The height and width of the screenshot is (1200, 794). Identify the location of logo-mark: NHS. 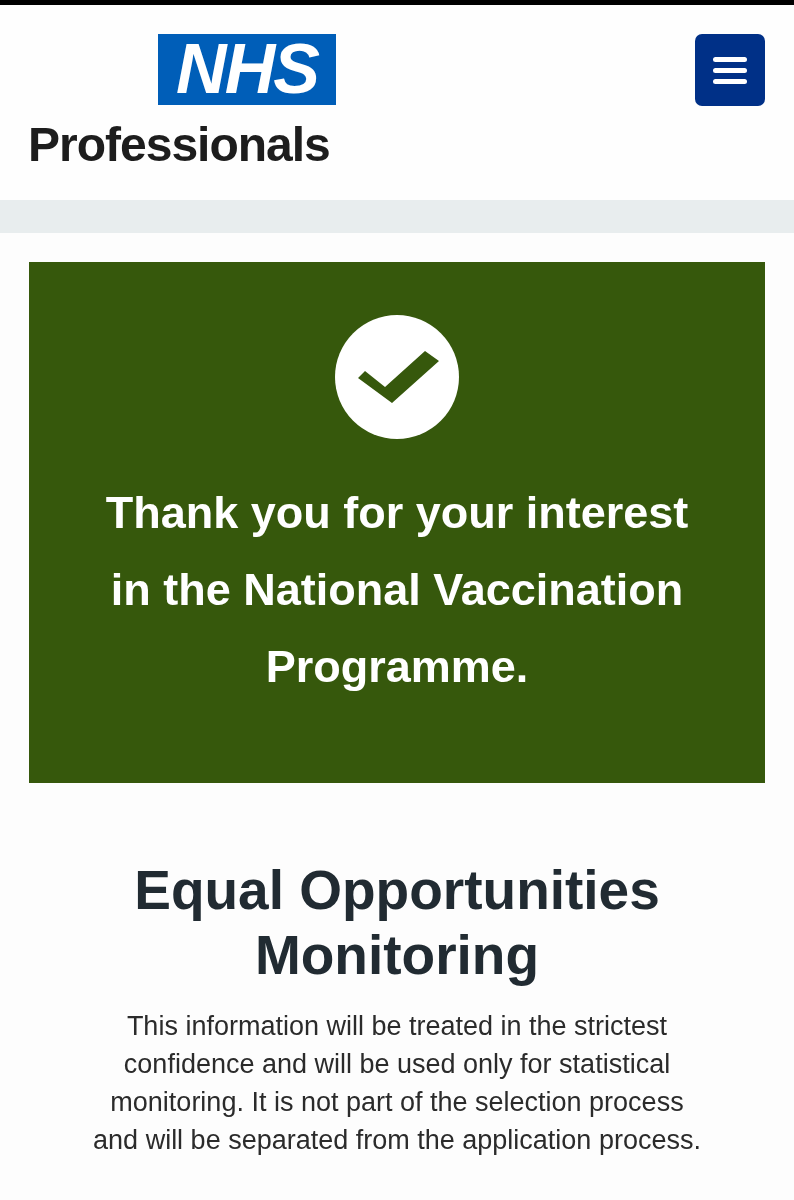
(247, 69).